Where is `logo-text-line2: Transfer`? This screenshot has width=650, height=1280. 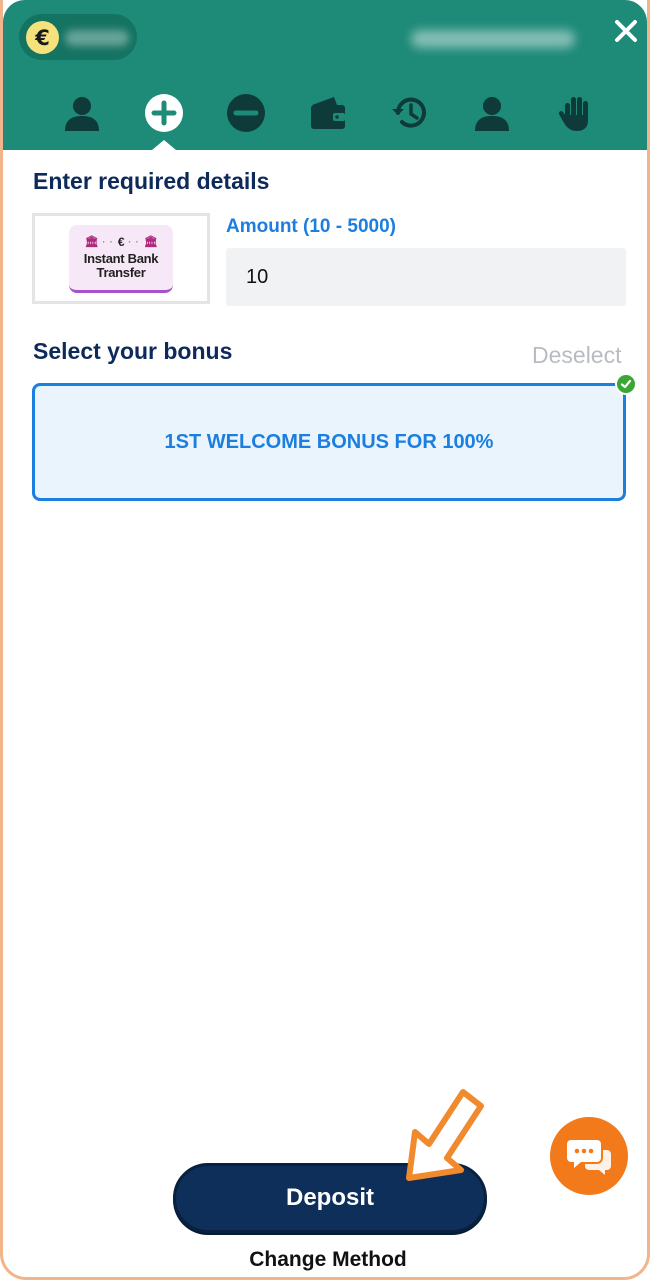
logo-text-line2: Transfer is located at coordinates (121, 272).